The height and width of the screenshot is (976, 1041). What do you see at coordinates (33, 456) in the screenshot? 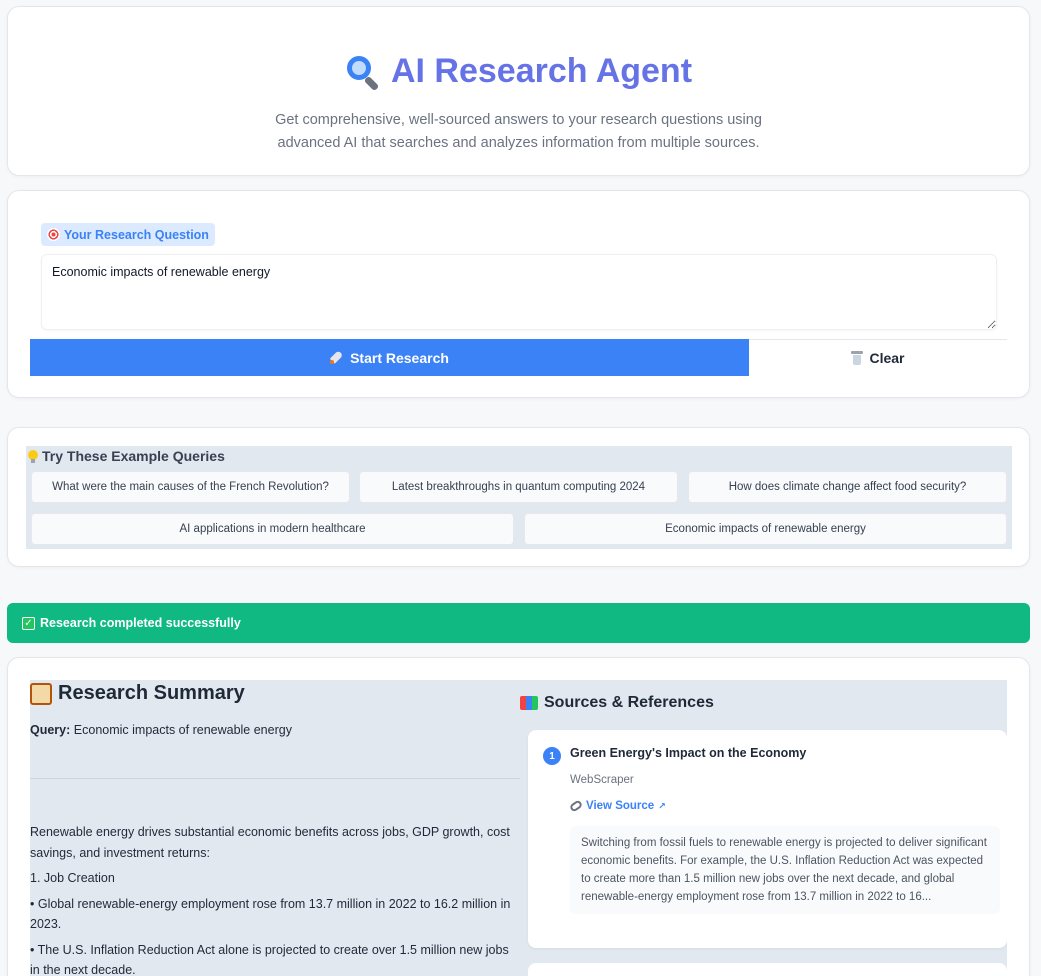
I see `lightbulb-icon` at bounding box center [33, 456].